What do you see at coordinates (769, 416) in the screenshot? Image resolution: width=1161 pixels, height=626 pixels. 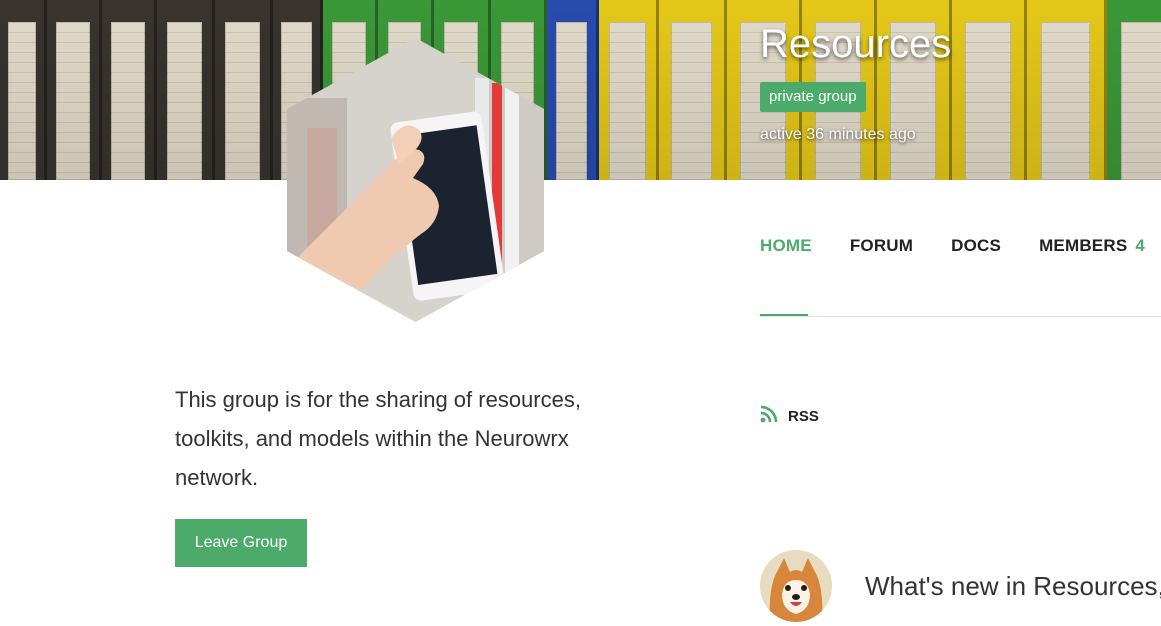 I see `rss-icon` at bounding box center [769, 416].